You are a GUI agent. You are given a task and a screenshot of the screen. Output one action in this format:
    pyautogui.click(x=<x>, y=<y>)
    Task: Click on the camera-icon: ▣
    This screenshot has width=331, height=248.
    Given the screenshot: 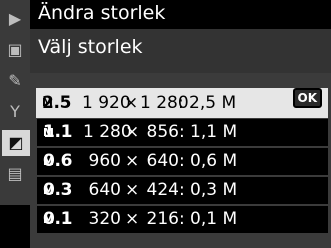 What is the action you would take?
    pyautogui.click(x=15, y=50)
    